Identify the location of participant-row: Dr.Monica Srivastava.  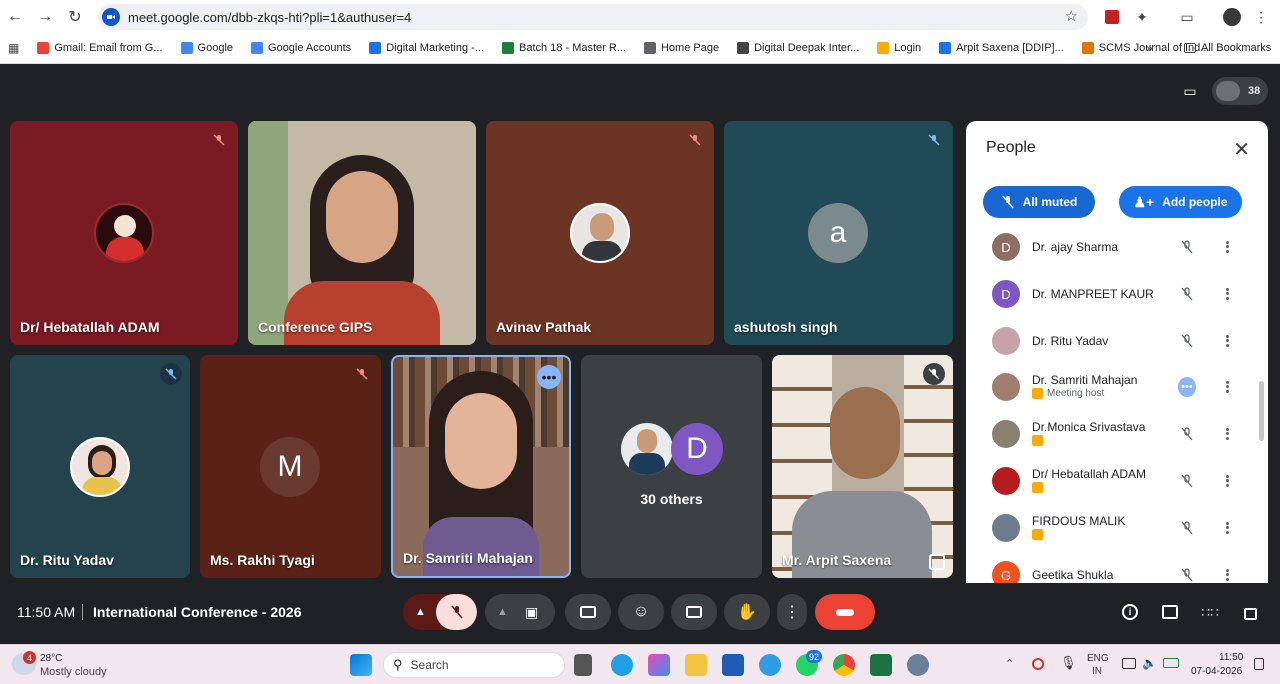
(1111, 434).